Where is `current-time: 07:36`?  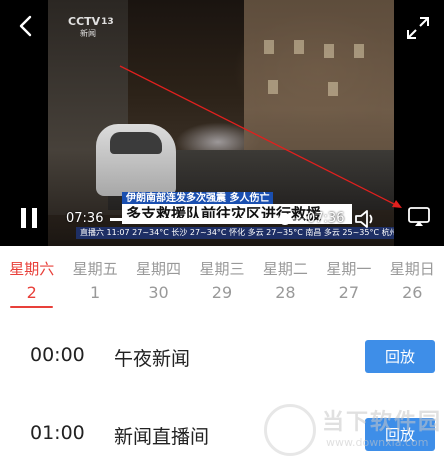 current-time: 07:36 is located at coordinates (85, 218).